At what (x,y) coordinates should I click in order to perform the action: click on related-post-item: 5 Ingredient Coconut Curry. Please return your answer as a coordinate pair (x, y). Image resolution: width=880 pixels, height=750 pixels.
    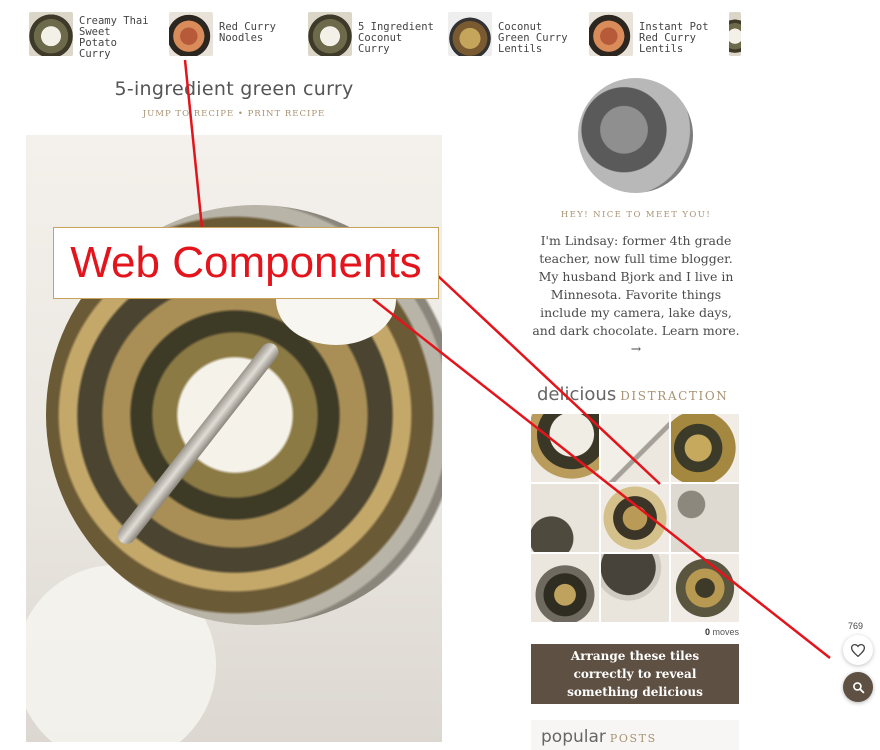
    Looking at the image, I should click on (373, 34).